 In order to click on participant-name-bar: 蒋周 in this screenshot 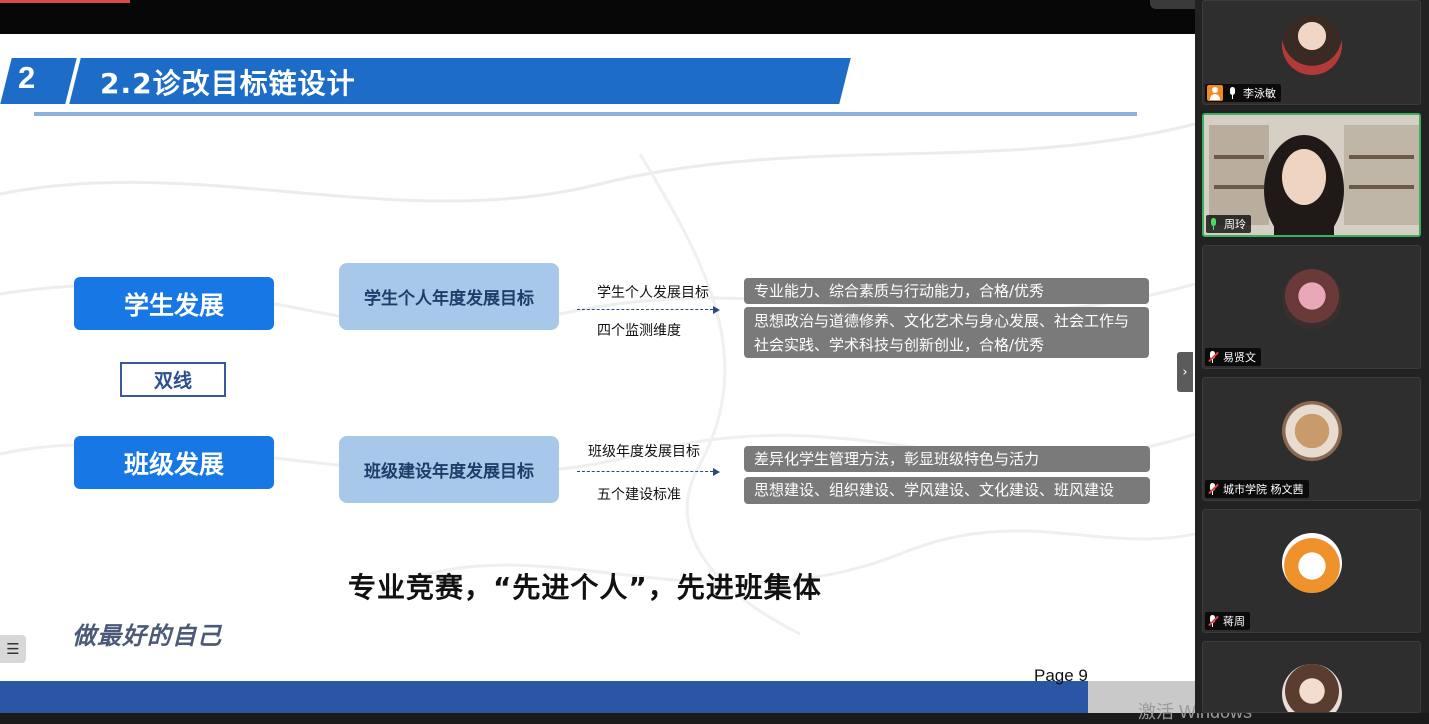, I will do `click(1227, 621)`.